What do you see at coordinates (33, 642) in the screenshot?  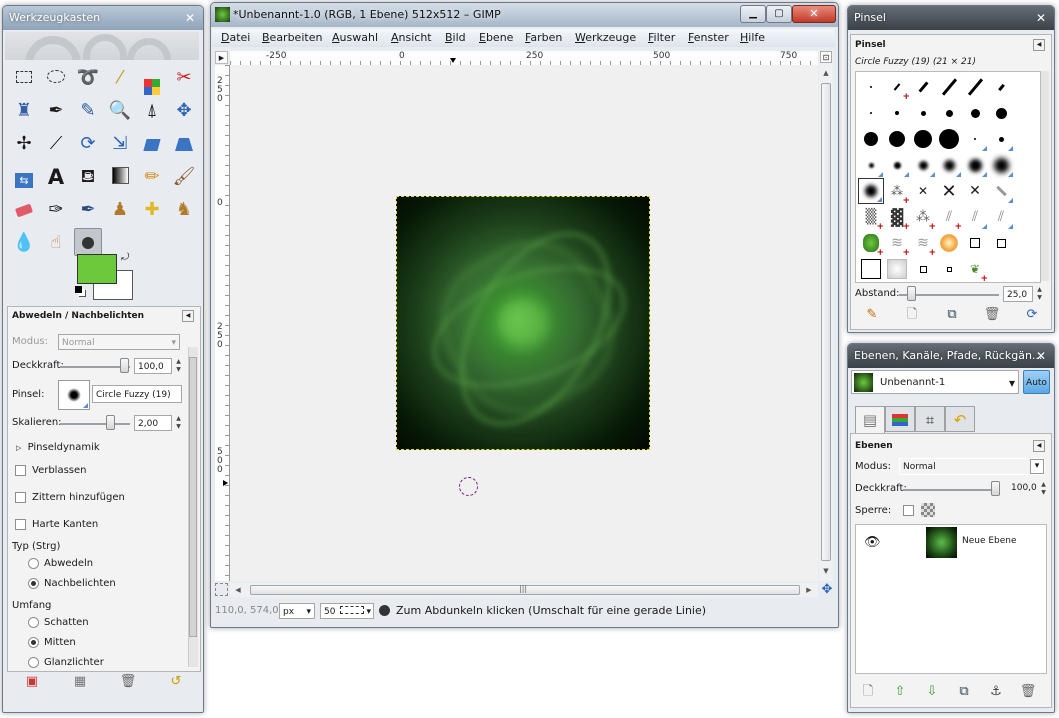 I see `range-midtones-radio` at bounding box center [33, 642].